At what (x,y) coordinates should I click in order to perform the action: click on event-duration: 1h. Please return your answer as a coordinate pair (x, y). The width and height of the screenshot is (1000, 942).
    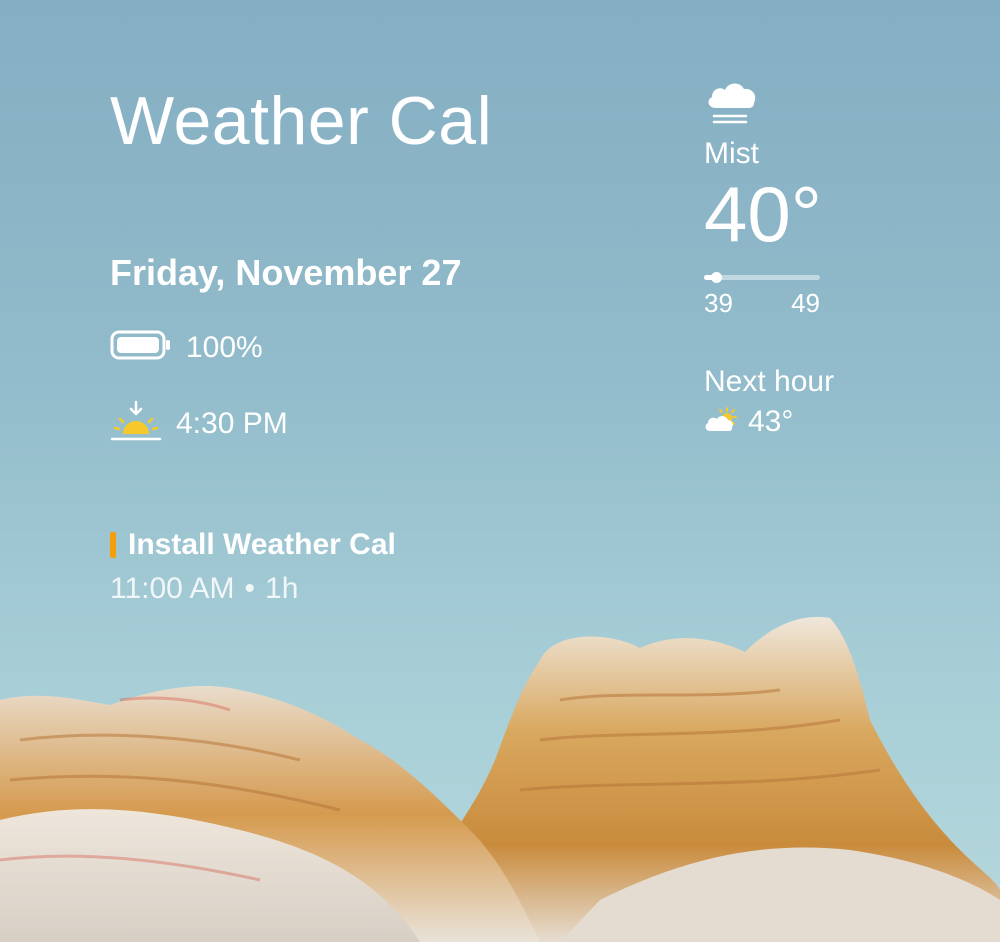
    Looking at the image, I should click on (282, 588).